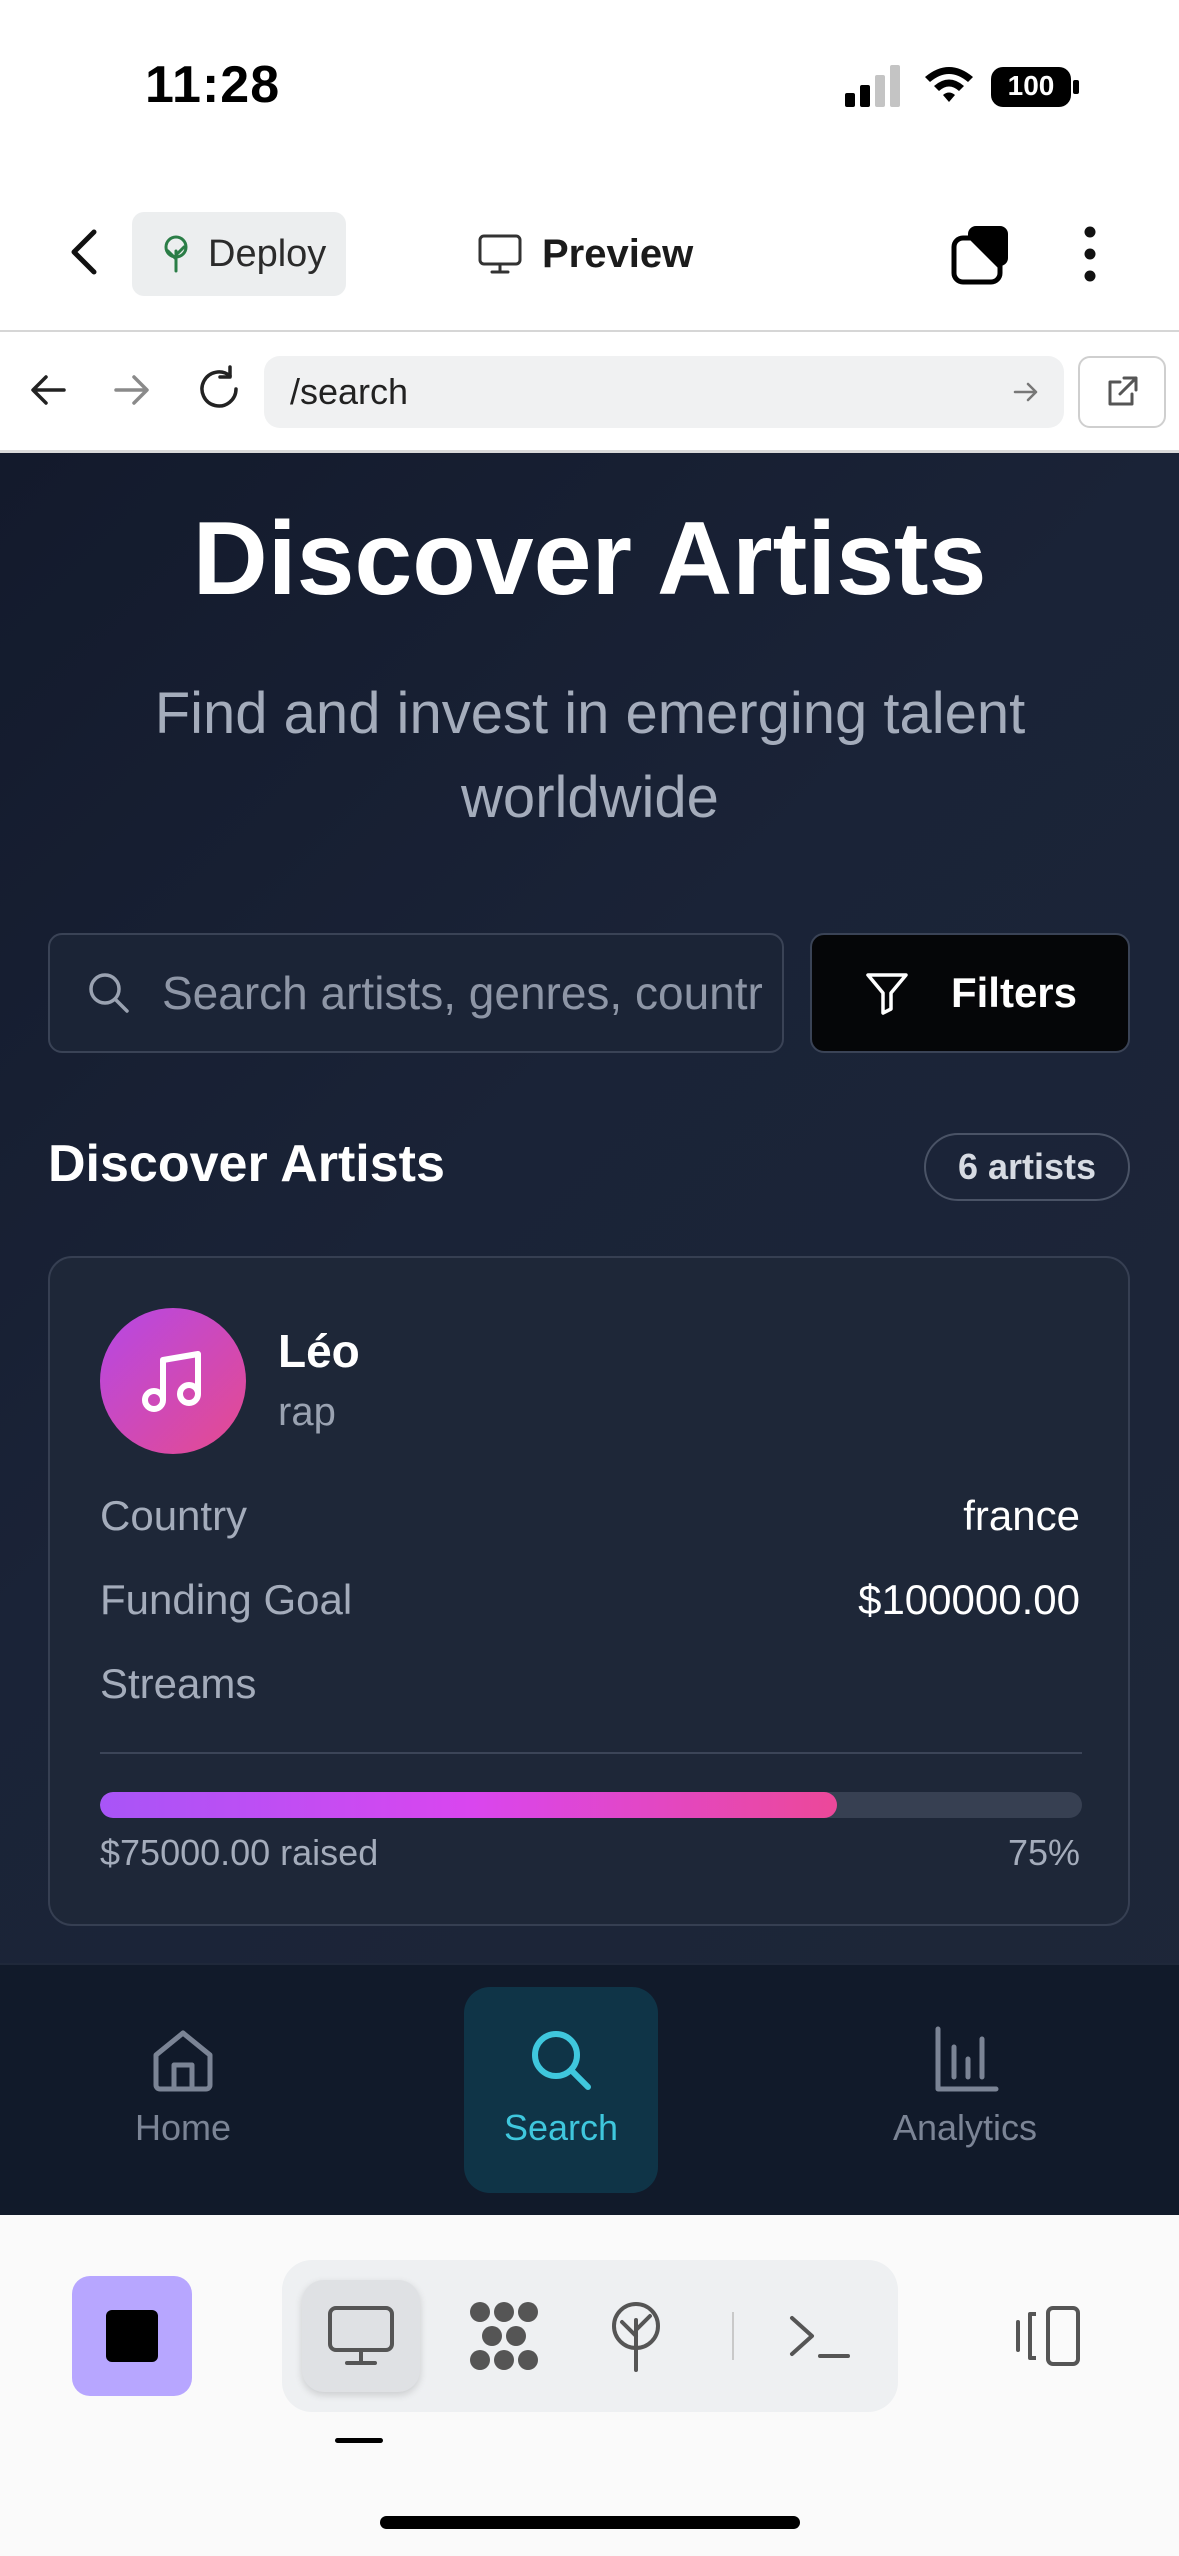 The height and width of the screenshot is (2556, 1179). I want to click on stop-button, so click(132, 2336).